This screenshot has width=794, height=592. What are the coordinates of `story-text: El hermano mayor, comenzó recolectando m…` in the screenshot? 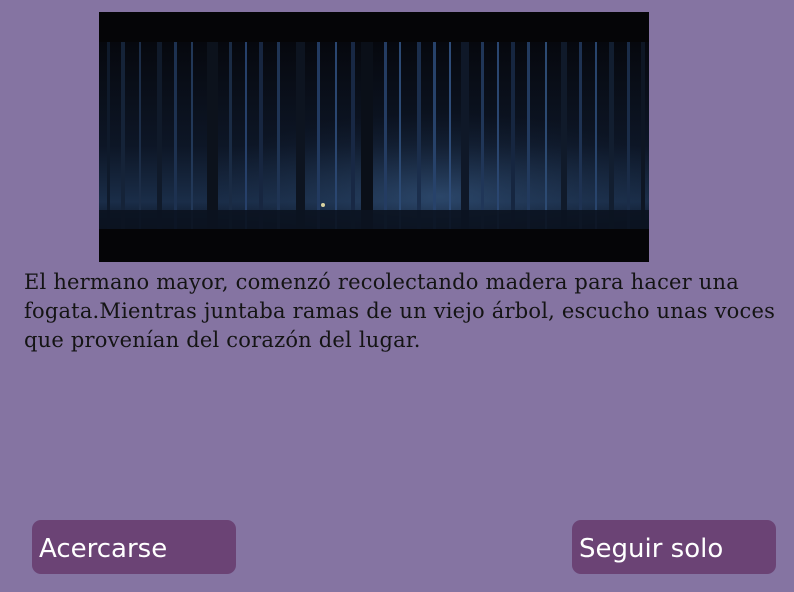 It's located at (400, 311).